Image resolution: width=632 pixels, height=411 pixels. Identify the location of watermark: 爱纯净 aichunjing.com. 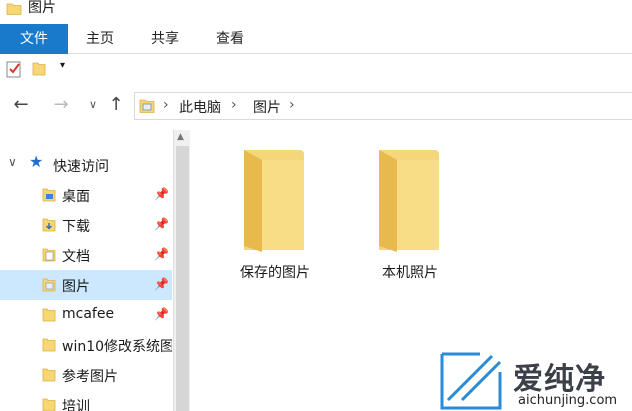
(536, 381).